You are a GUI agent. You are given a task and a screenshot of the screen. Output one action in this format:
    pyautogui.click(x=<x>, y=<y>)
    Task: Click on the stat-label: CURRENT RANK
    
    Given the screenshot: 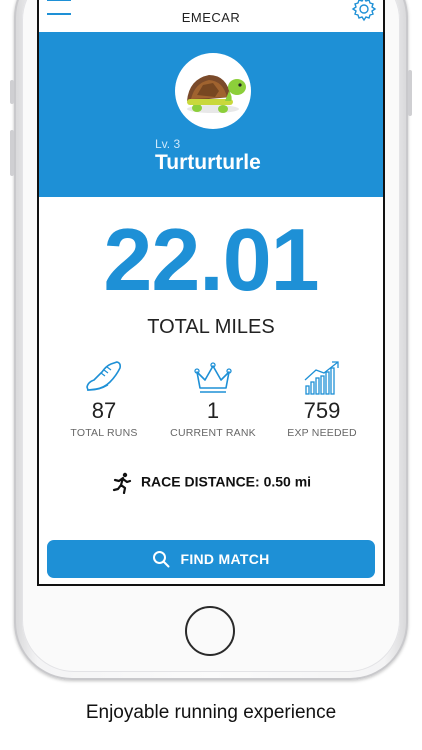 What is the action you would take?
    pyautogui.click(x=213, y=433)
    